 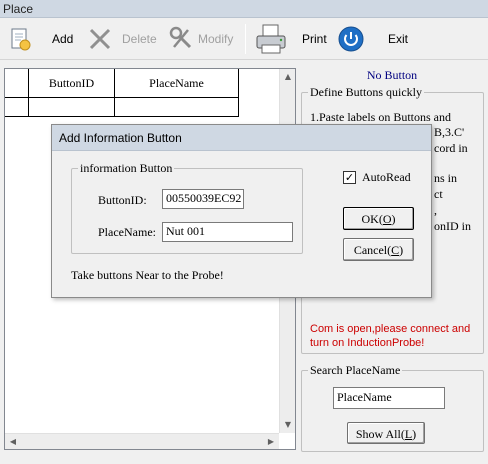 What do you see at coordinates (386, 177) in the screenshot?
I see `autoread-label: AutoRead` at bounding box center [386, 177].